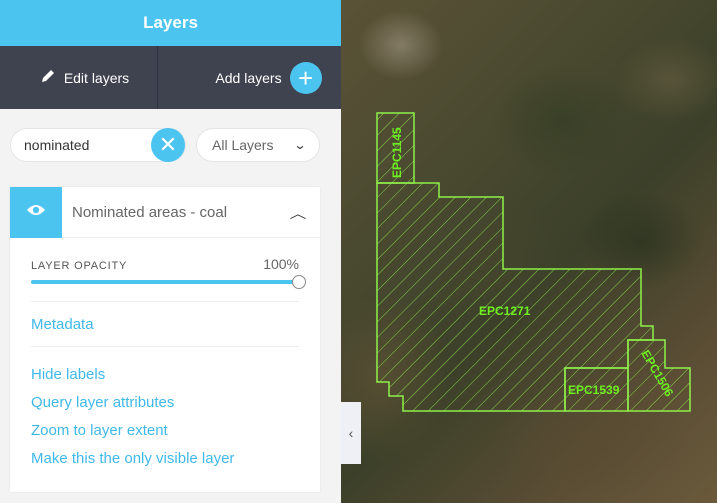 This screenshot has width=717, height=503. I want to click on panel-header: Layers, so click(170, 23).